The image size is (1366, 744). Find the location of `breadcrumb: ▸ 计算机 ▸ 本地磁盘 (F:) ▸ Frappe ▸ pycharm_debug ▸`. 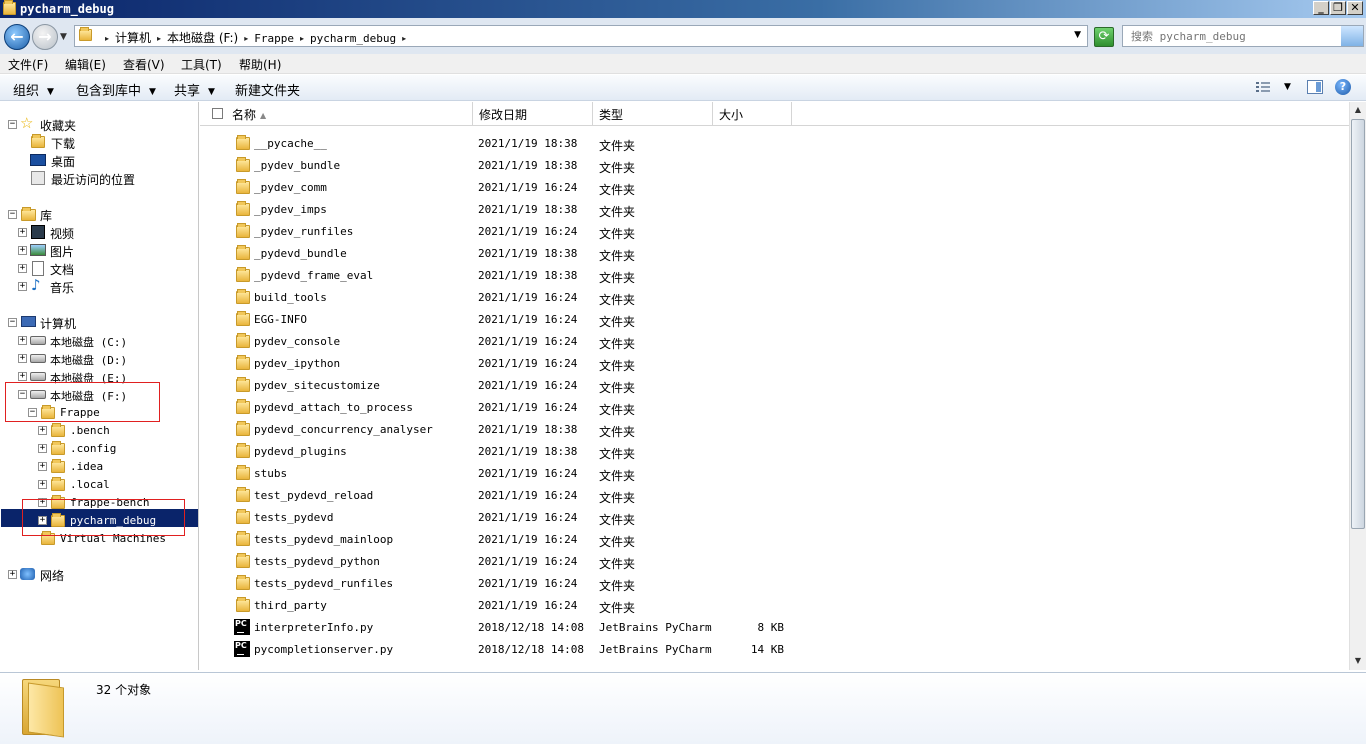

breadcrumb: ▸ 计算机 ▸ 本地磁盘 (F:) ▸ Frappe ▸ pycharm_debug ▸ is located at coordinates (255, 37).